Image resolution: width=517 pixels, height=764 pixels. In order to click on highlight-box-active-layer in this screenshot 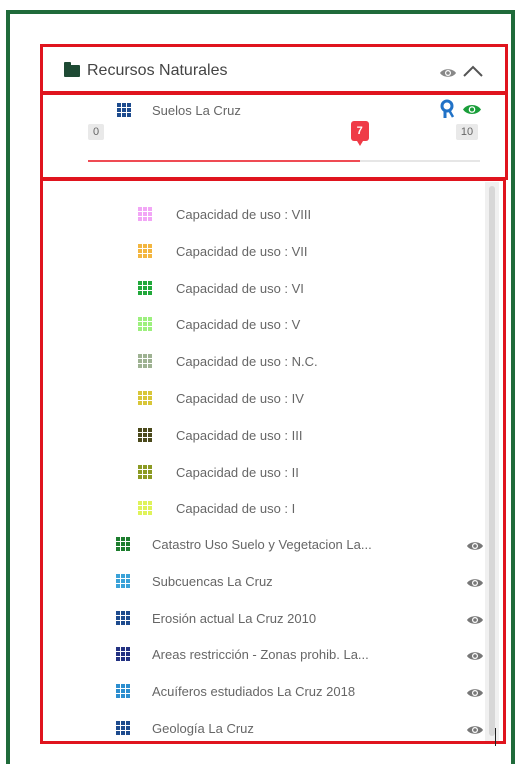, I will do `click(274, 136)`.